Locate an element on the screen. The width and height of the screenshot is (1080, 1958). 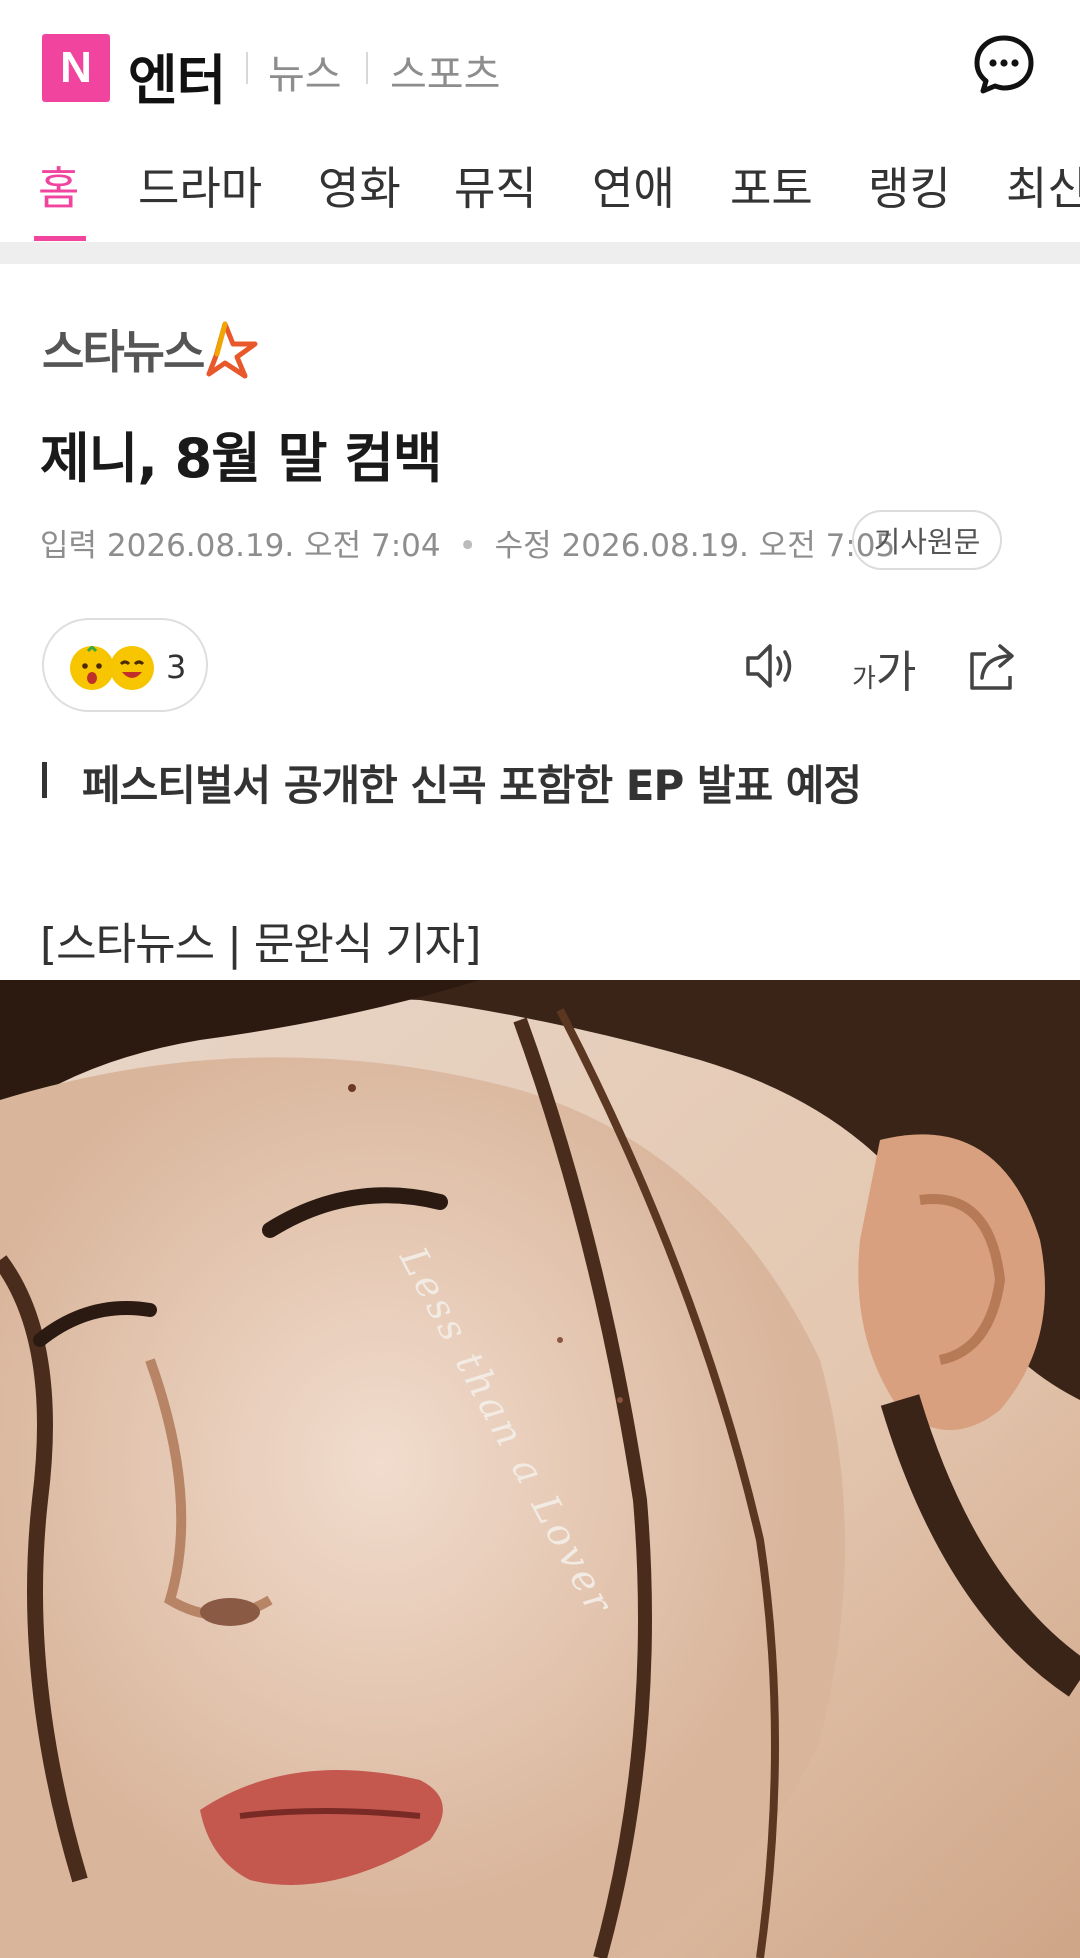
edit-label: 수정 is located at coordinates (523, 546).